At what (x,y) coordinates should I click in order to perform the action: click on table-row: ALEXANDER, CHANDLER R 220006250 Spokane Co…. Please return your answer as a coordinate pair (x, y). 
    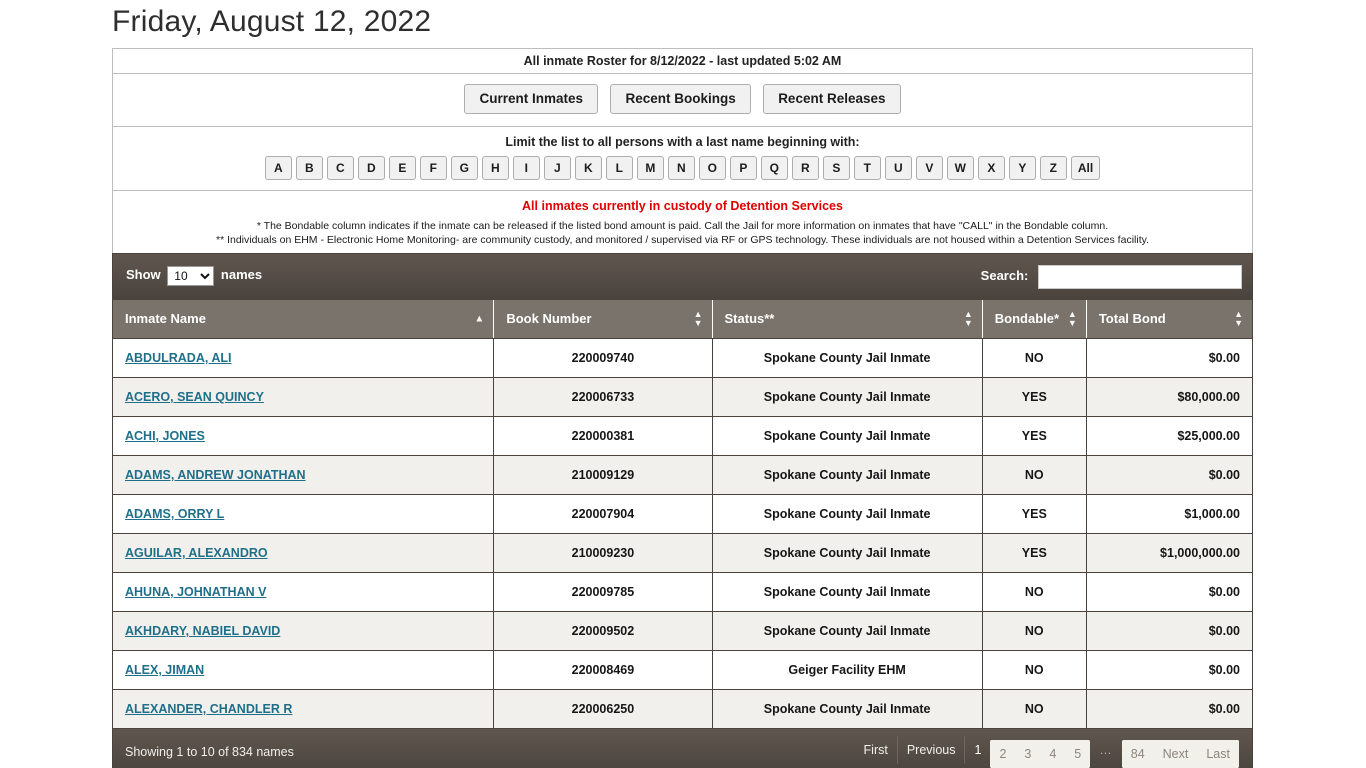
    Looking at the image, I should click on (682, 709).